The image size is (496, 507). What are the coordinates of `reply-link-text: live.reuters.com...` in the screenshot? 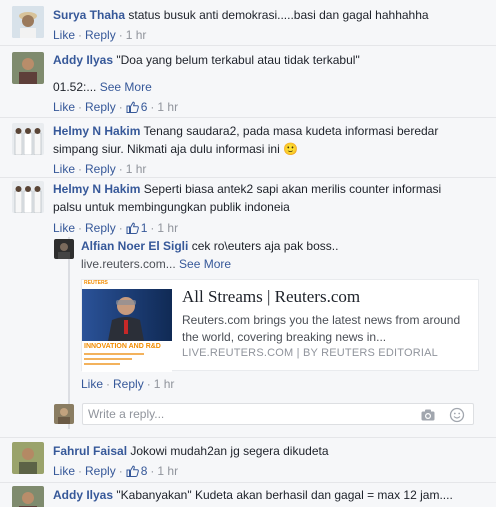 It's located at (128, 264).